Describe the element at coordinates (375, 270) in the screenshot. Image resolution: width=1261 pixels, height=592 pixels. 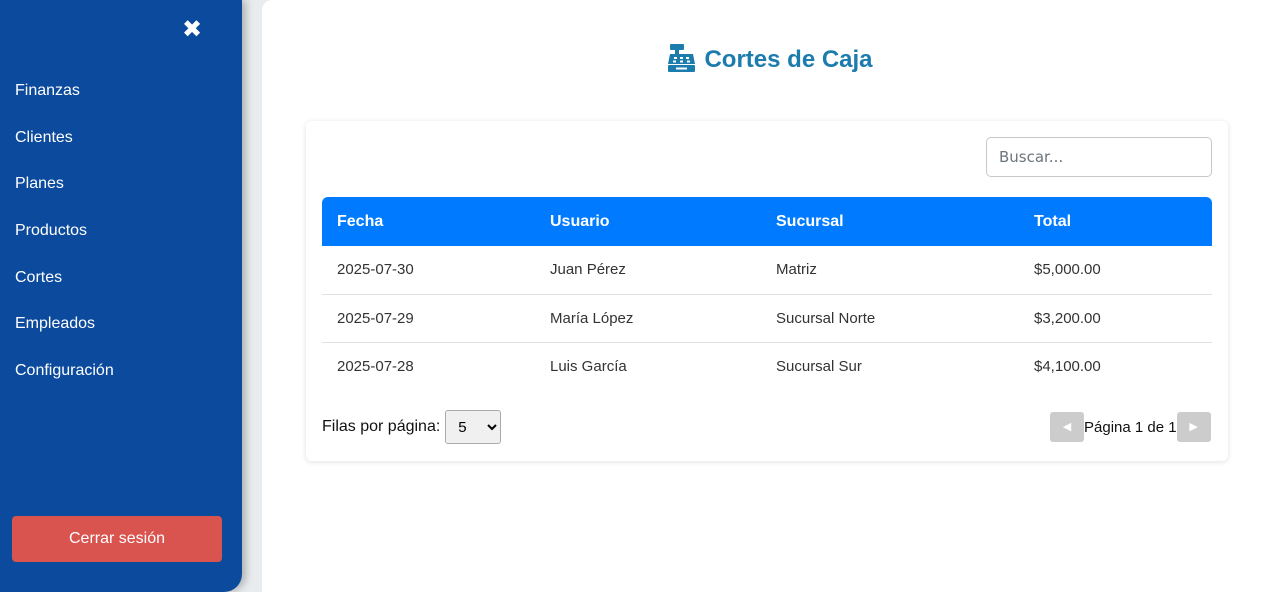
I see `cell-fecha: 2025-07-30` at that location.